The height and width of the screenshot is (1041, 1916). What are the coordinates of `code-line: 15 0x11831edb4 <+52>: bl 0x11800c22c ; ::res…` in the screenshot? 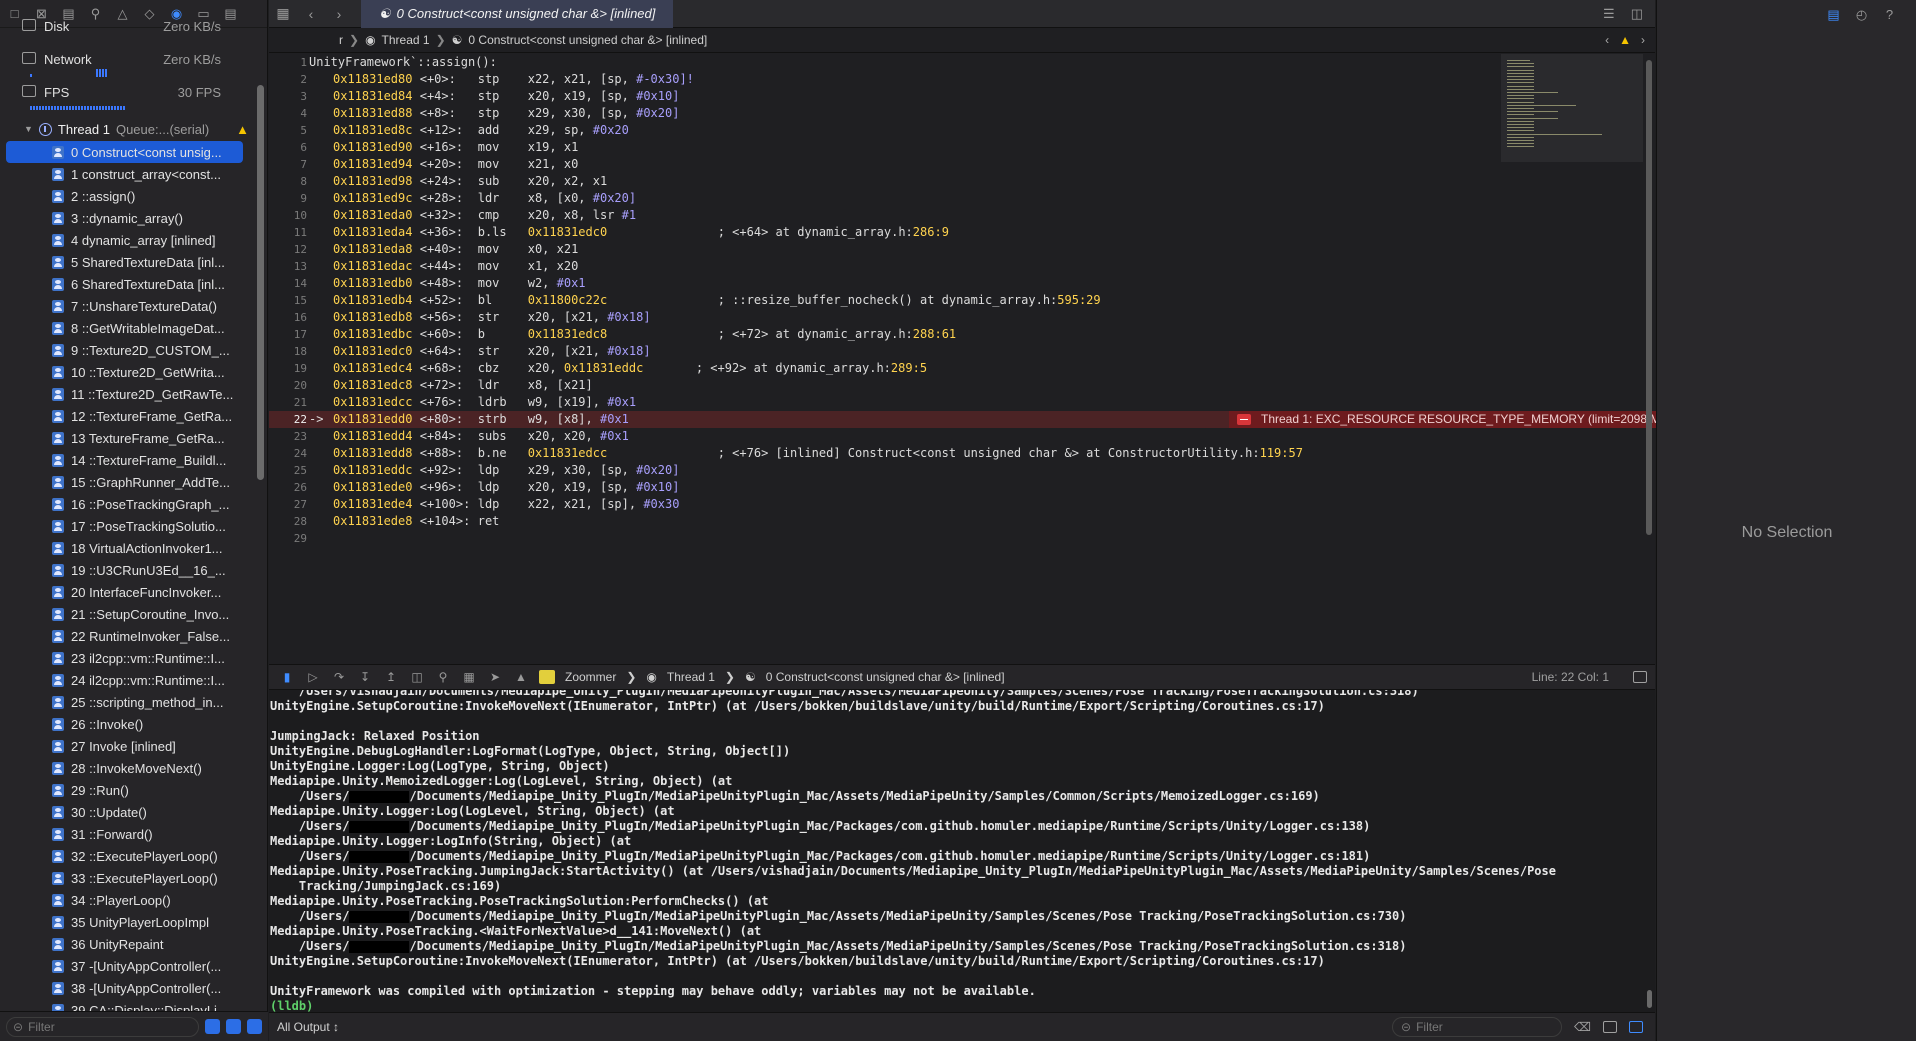 It's located at (885, 300).